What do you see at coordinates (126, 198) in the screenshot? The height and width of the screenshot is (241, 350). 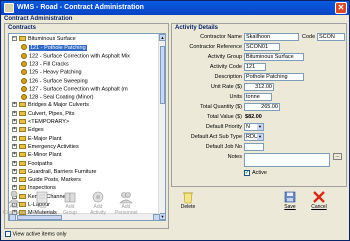 I see `personnel-icon` at bounding box center [126, 198].